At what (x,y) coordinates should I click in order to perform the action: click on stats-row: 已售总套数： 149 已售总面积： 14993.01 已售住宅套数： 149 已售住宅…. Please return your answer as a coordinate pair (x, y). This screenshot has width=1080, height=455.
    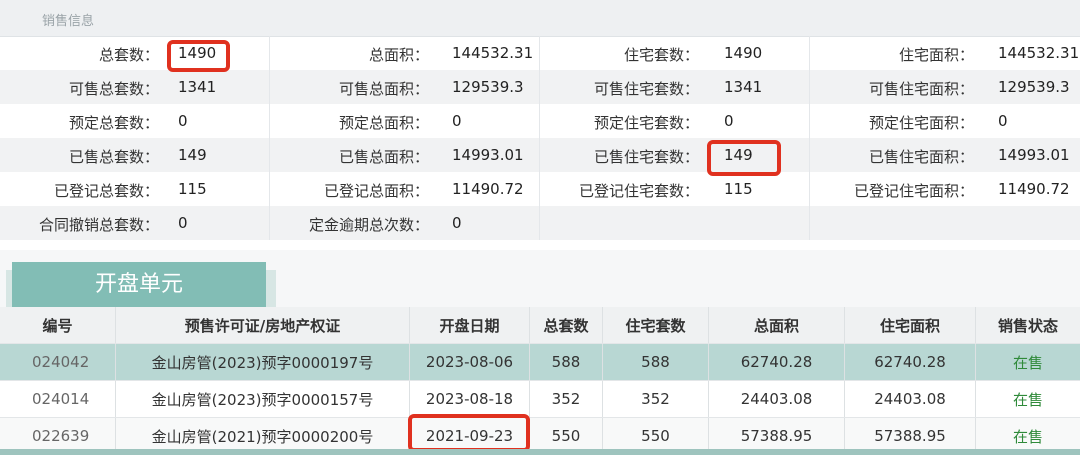
    Looking at the image, I should click on (540, 155).